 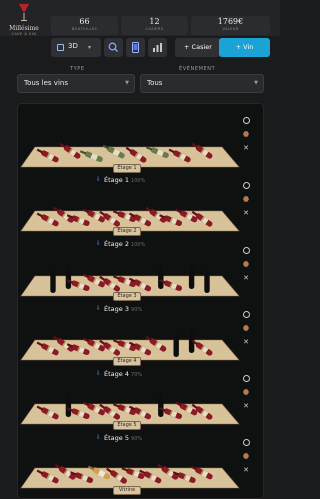 What do you see at coordinates (116, 374) in the screenshot?
I see `level-tag-name: Étage 4` at bounding box center [116, 374].